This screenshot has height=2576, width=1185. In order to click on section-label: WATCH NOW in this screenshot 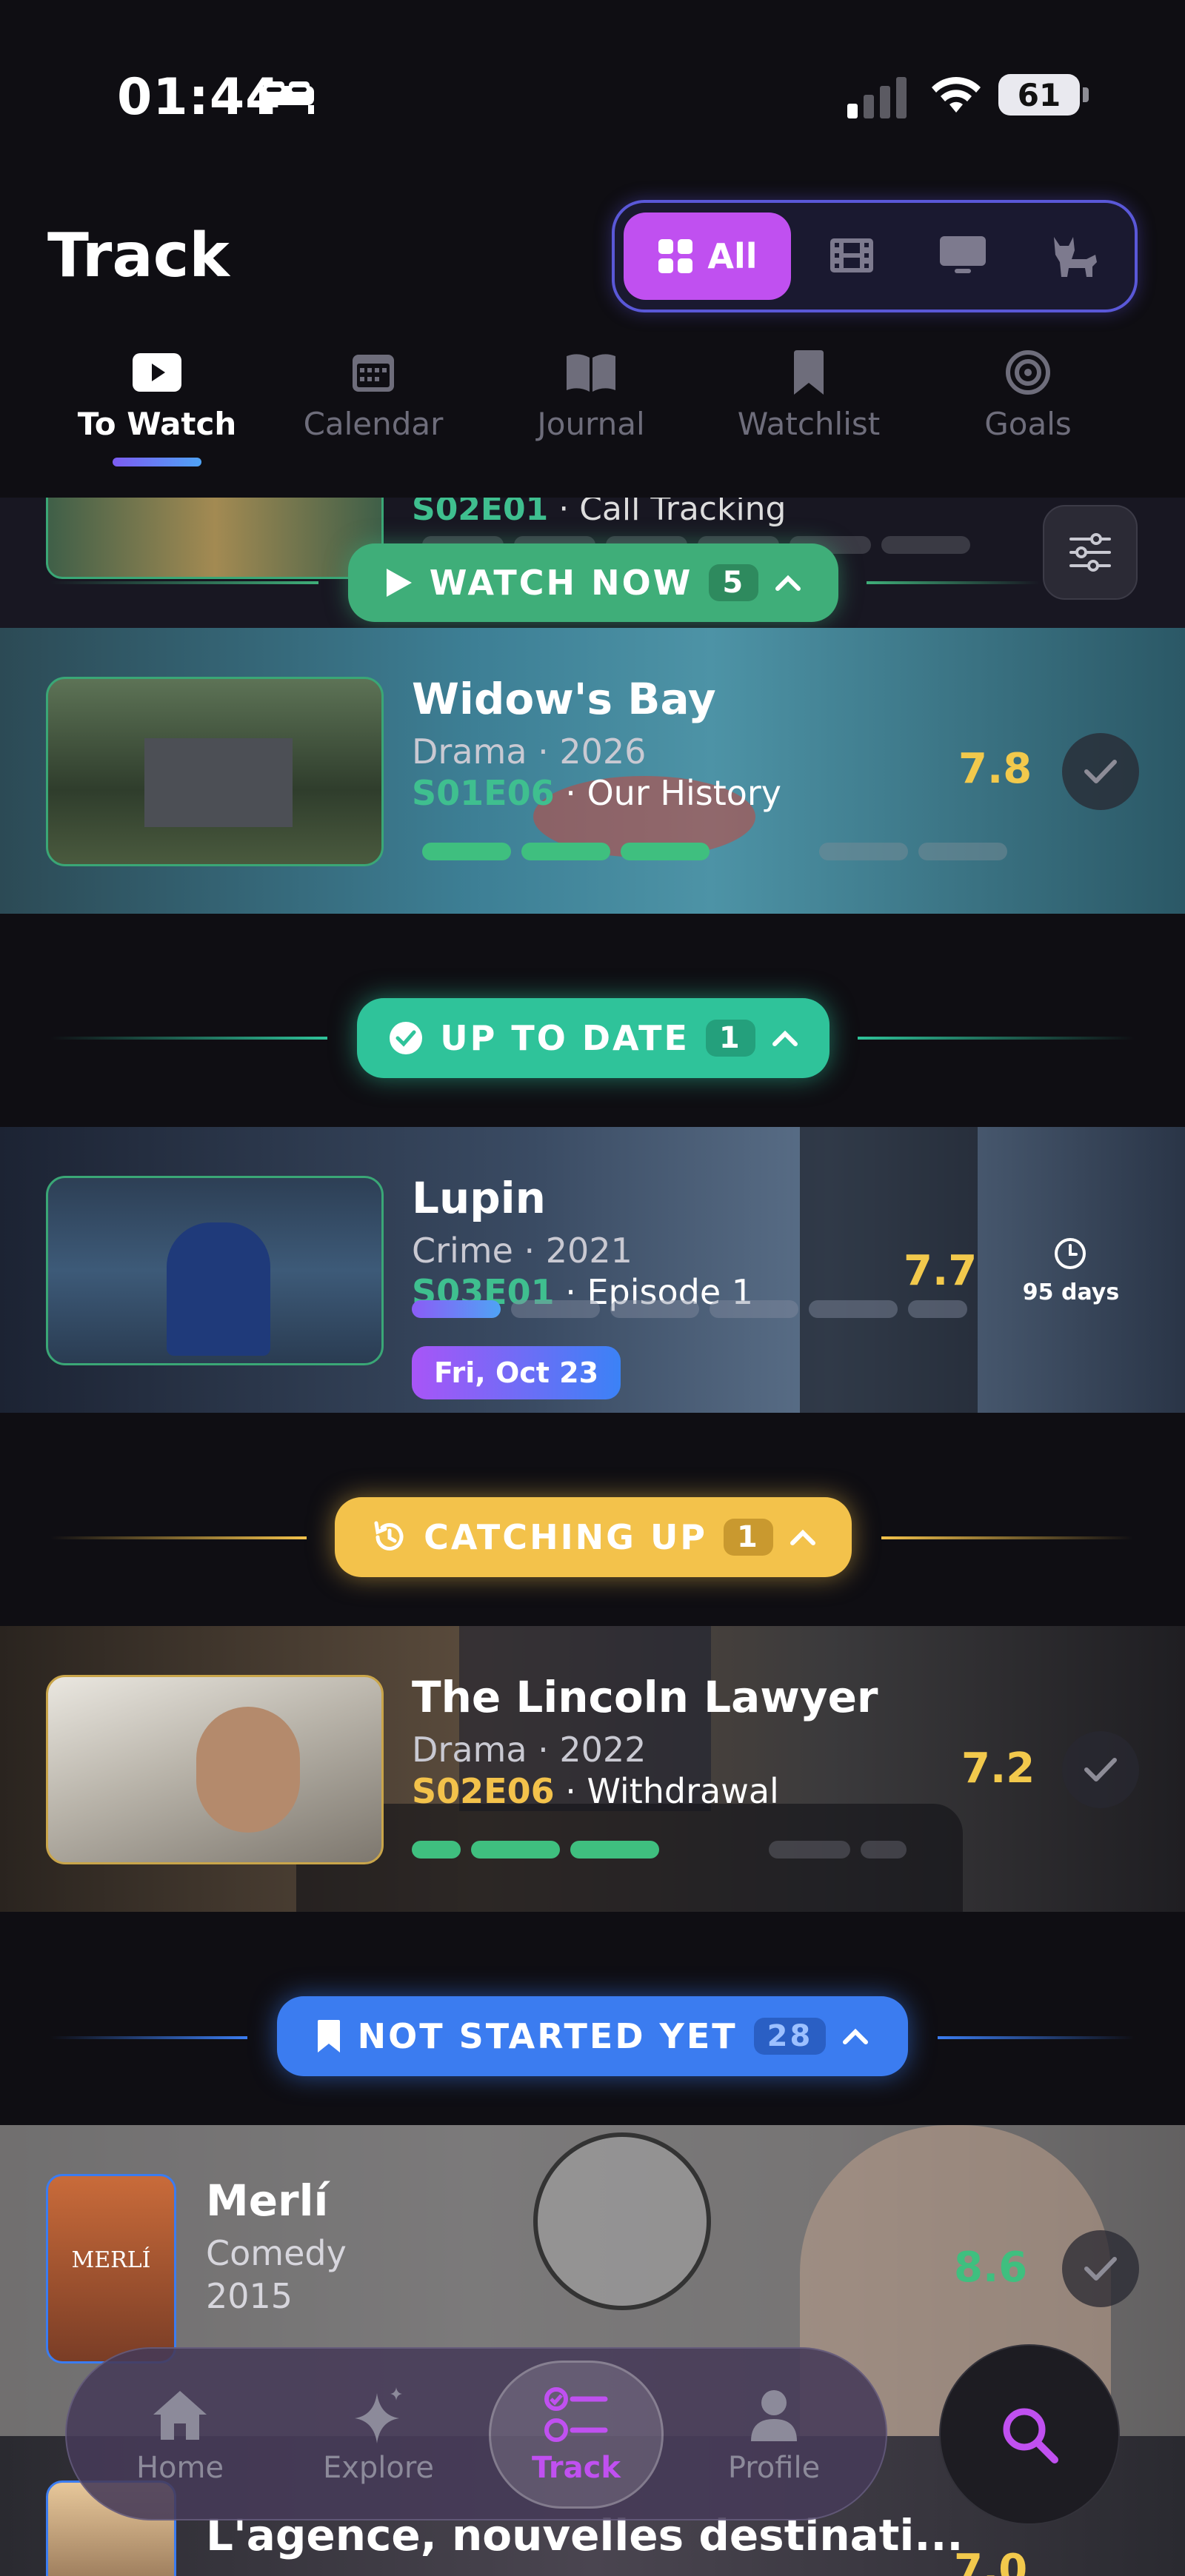, I will do `click(561, 583)`.